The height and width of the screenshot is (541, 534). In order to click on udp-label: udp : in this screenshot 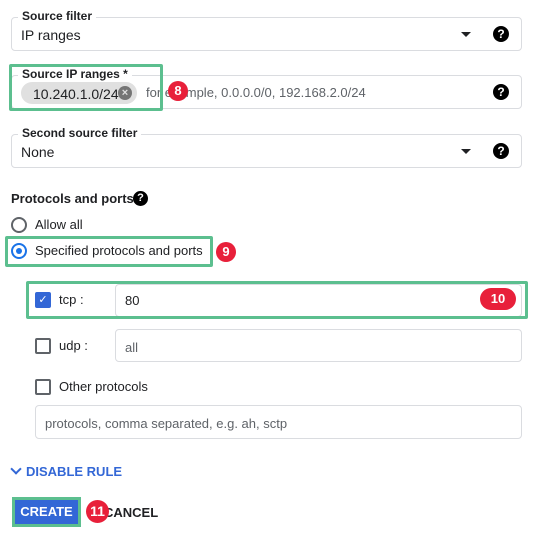, I will do `click(73, 345)`.